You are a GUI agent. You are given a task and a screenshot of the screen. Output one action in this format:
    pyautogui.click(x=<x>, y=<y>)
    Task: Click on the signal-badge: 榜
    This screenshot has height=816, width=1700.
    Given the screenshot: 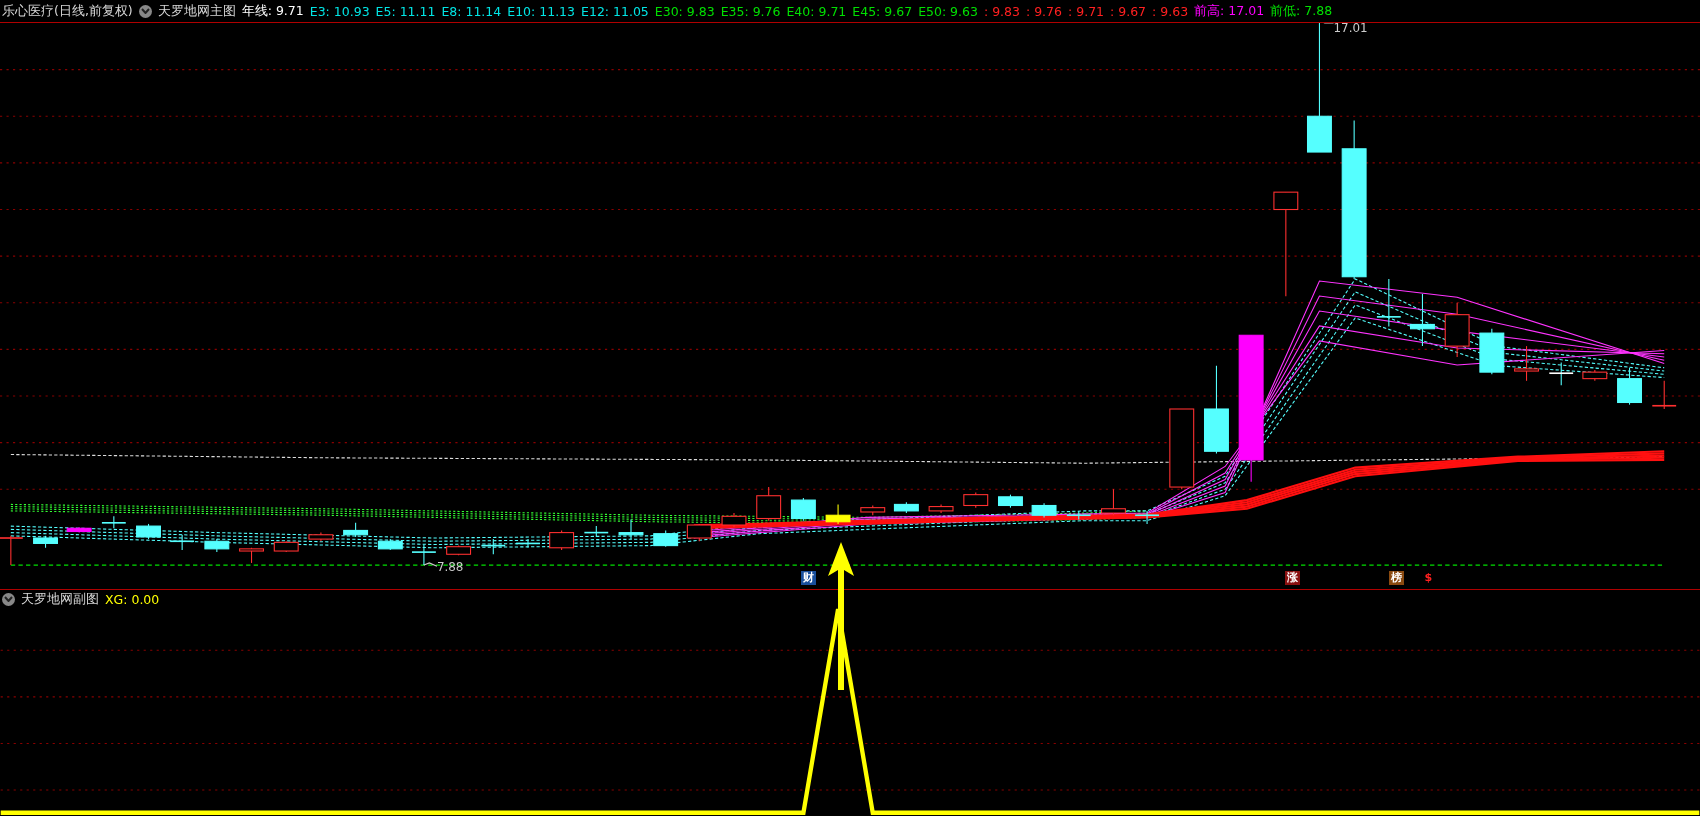 What is the action you would take?
    pyautogui.click(x=1396, y=578)
    